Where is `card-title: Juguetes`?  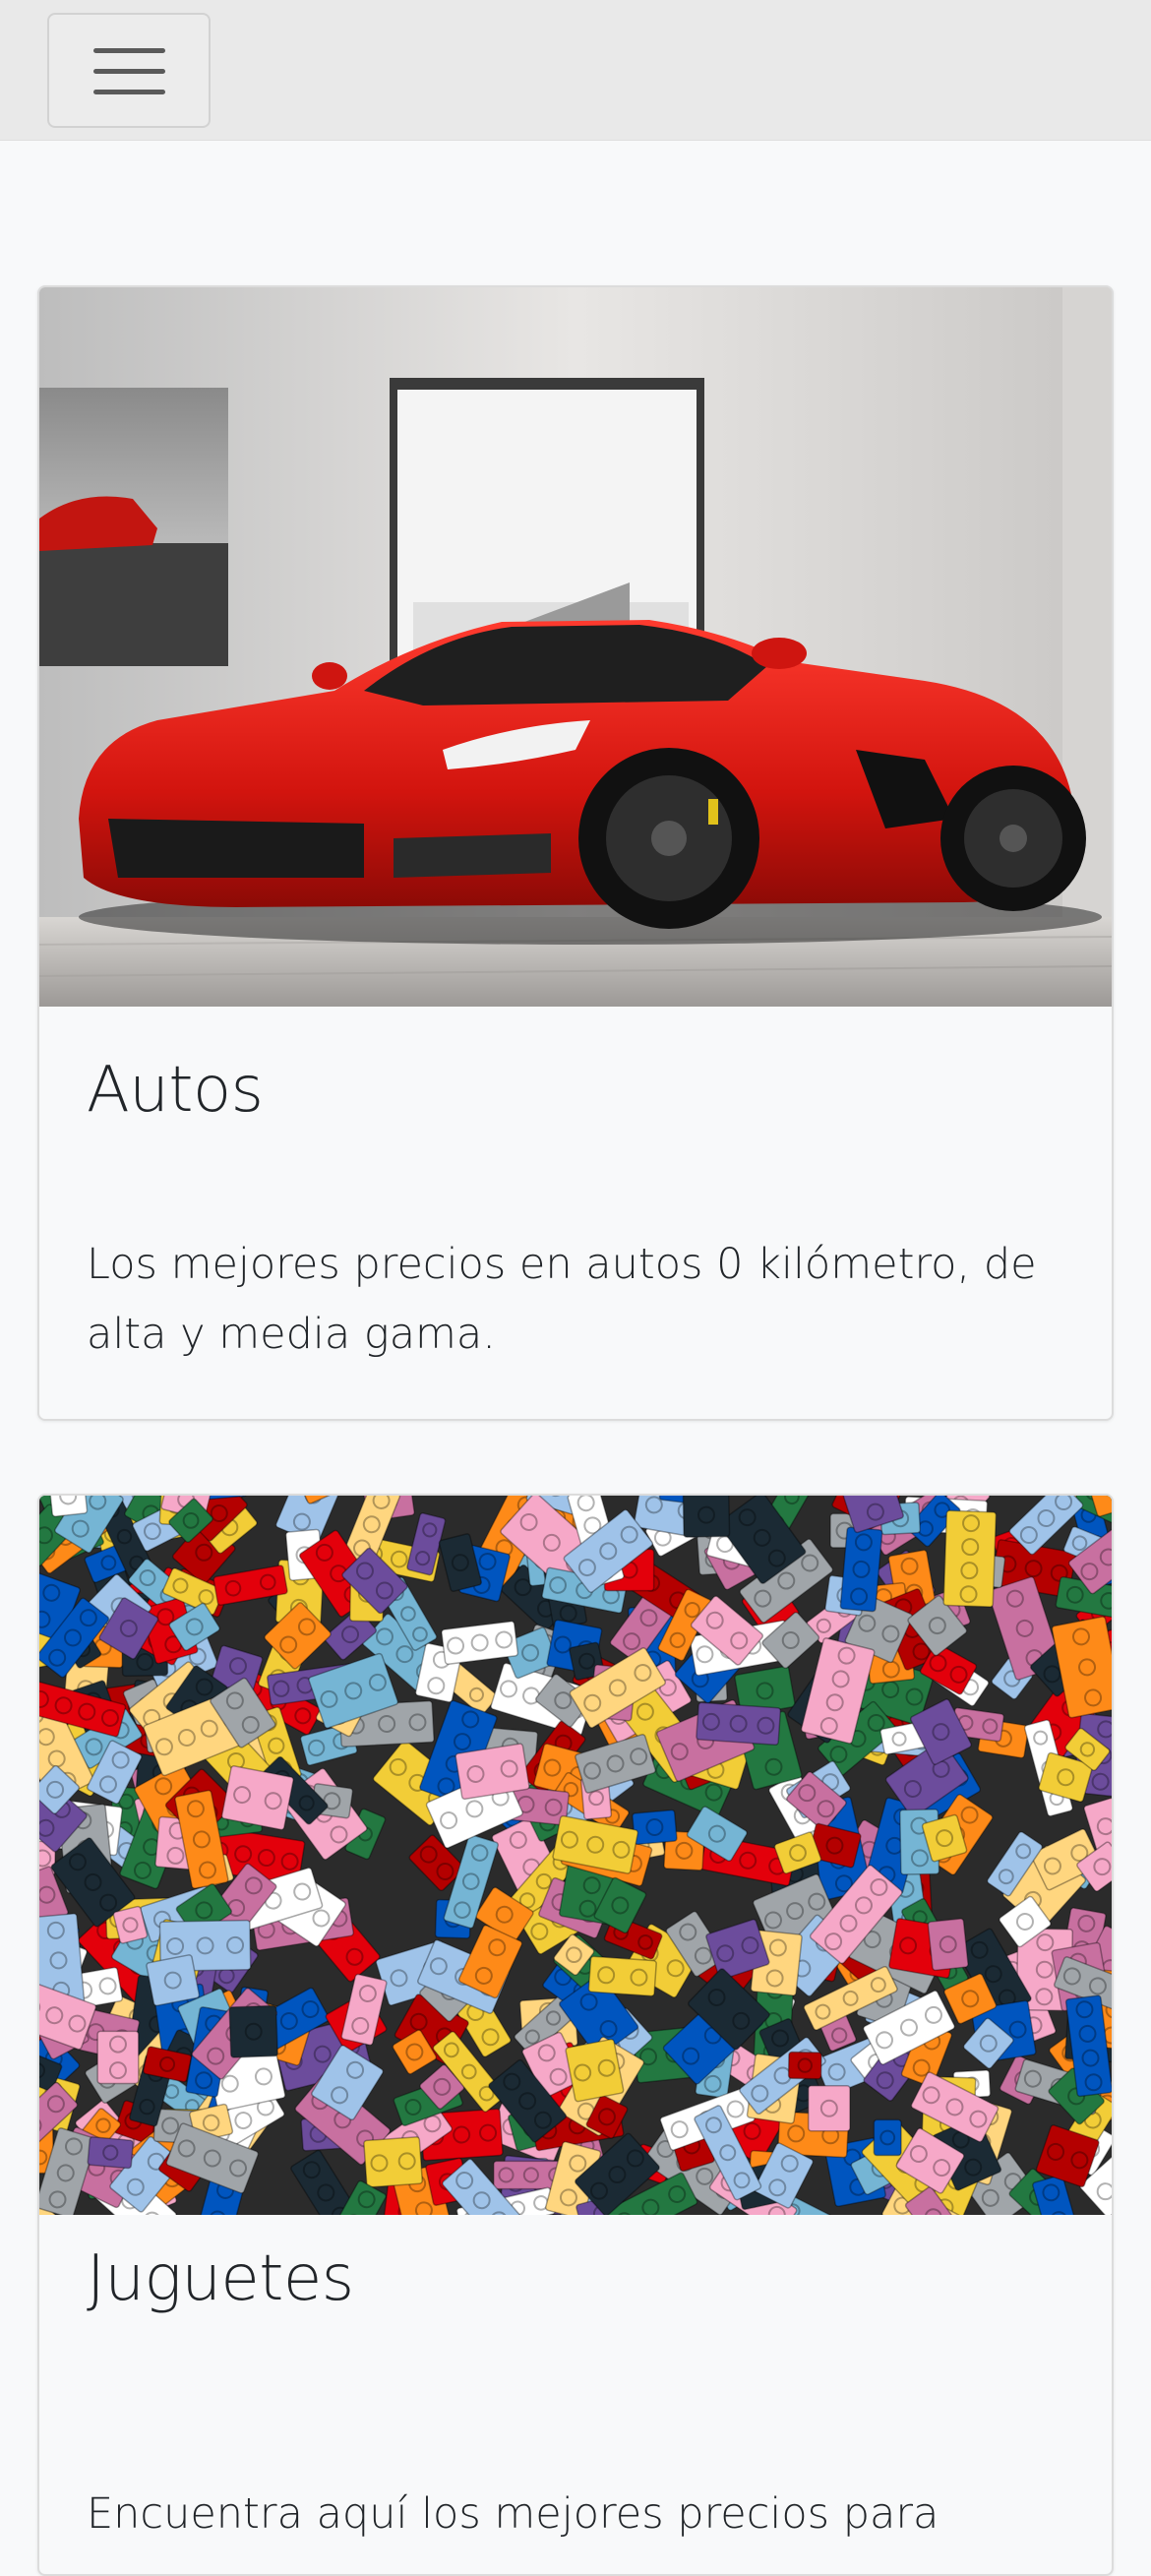
card-title: Juguetes is located at coordinates (220, 2278).